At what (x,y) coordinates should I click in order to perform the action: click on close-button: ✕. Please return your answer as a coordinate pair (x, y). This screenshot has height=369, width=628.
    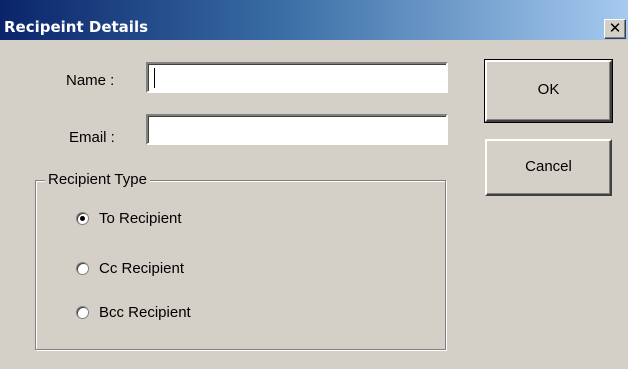
    Looking at the image, I should click on (615, 29).